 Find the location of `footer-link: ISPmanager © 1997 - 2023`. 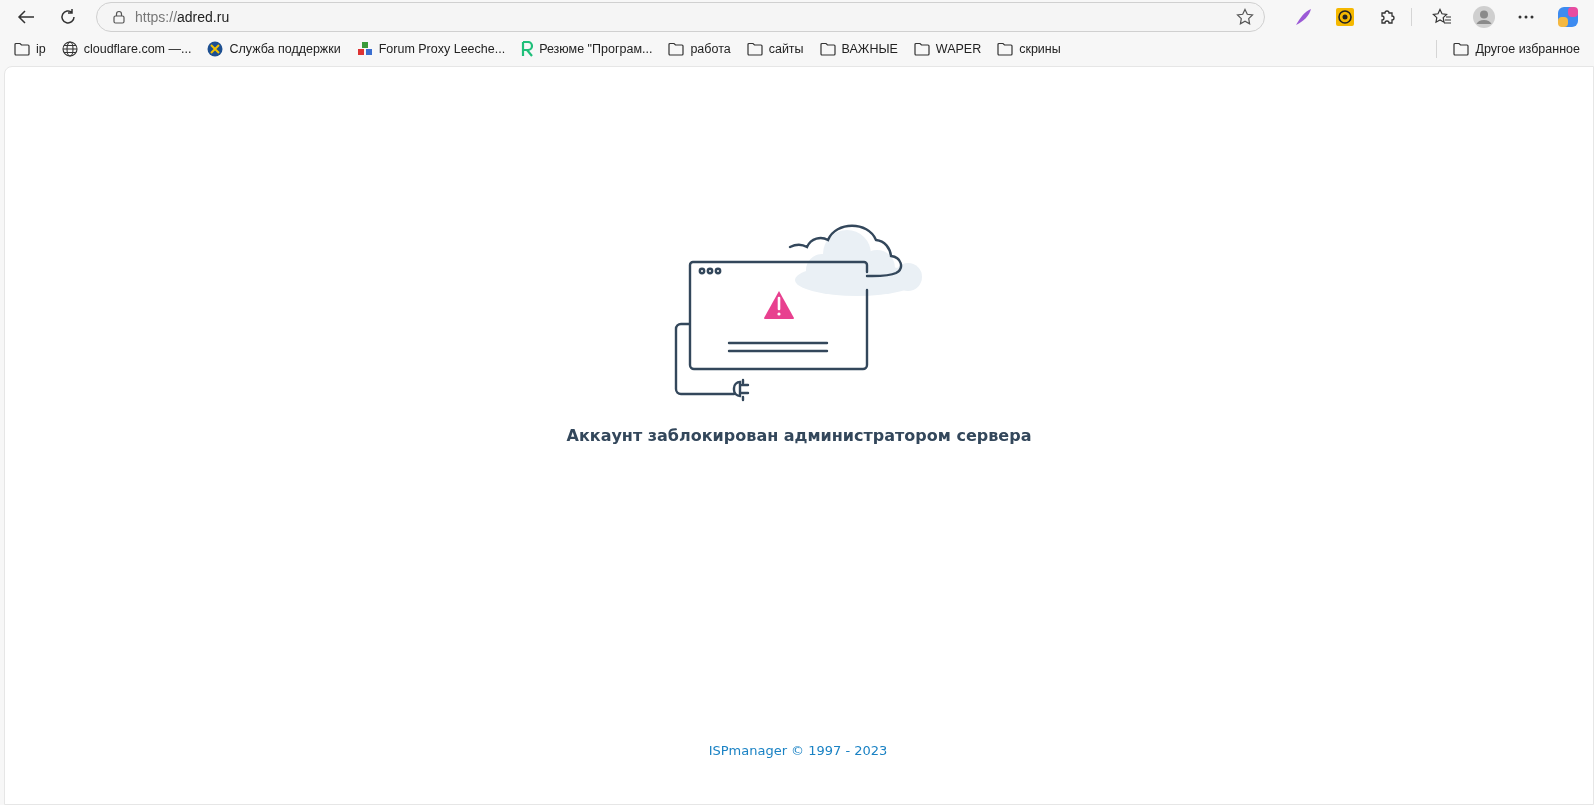

footer-link: ISPmanager © 1997 - 2023 is located at coordinates (798, 750).